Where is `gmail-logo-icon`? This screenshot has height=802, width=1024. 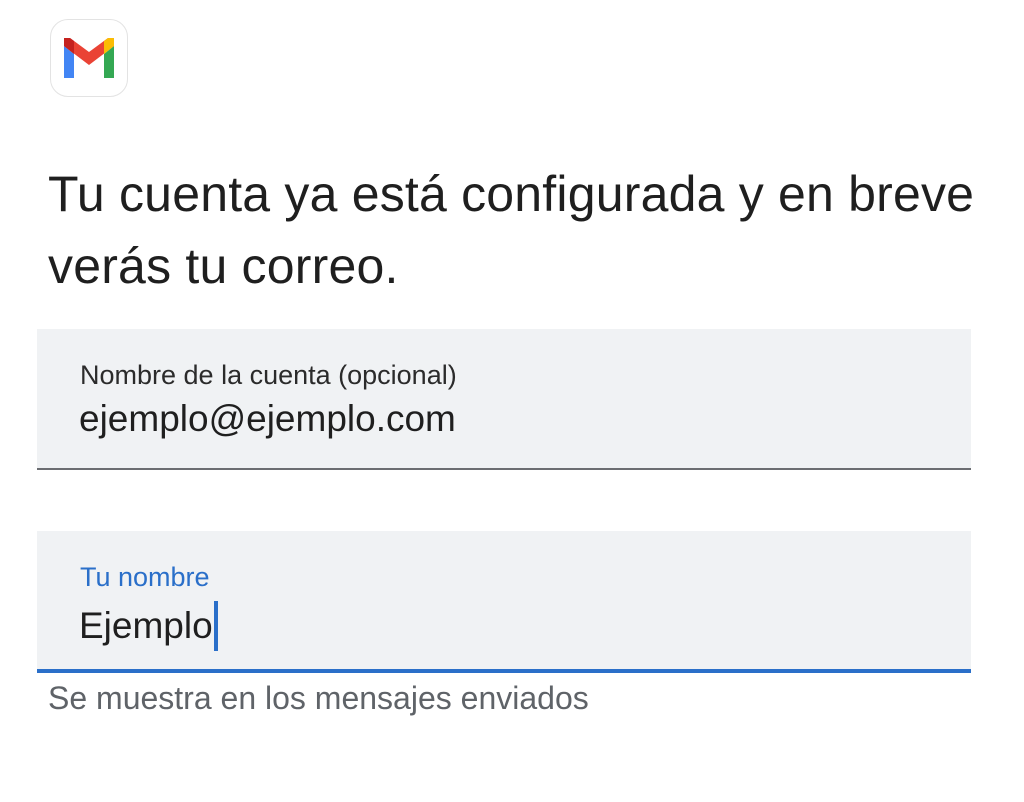
gmail-logo-icon is located at coordinates (89, 58).